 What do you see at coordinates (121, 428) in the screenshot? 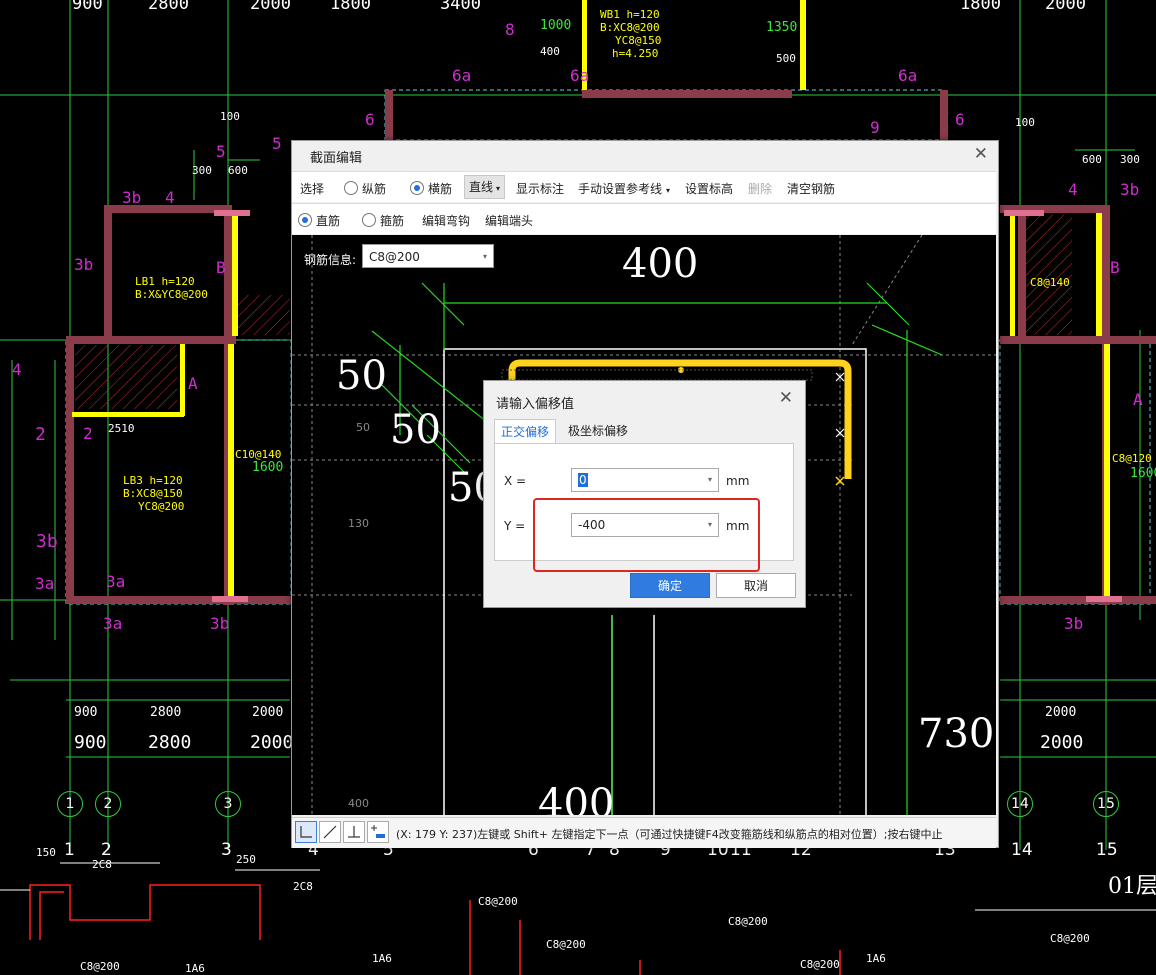
I see `dim-2510: 2510` at bounding box center [121, 428].